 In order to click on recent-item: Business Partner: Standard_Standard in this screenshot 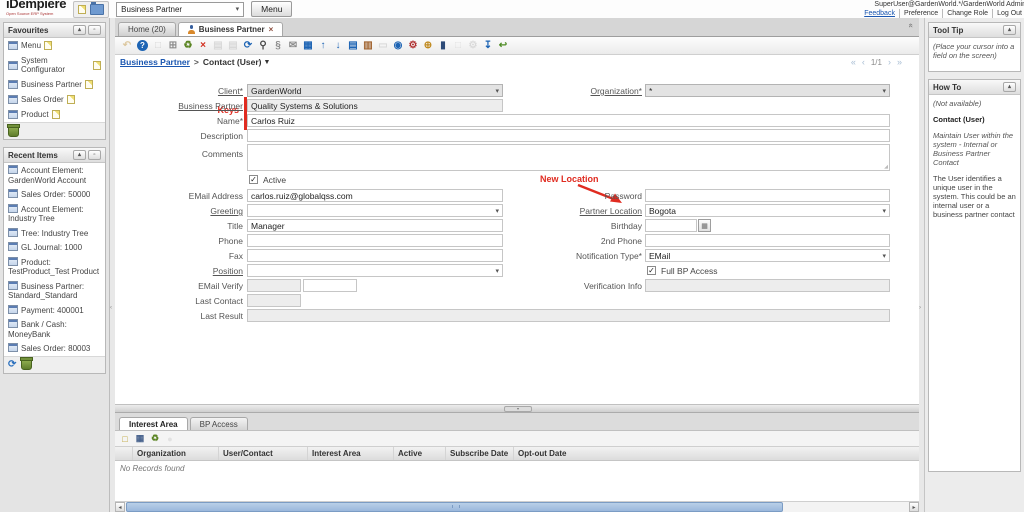, I will do `click(54, 291)`.